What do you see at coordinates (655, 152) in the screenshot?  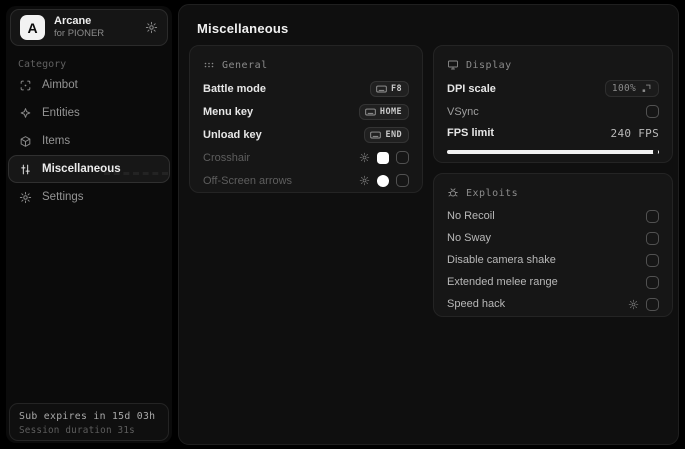 I see `fps-slider-knob` at bounding box center [655, 152].